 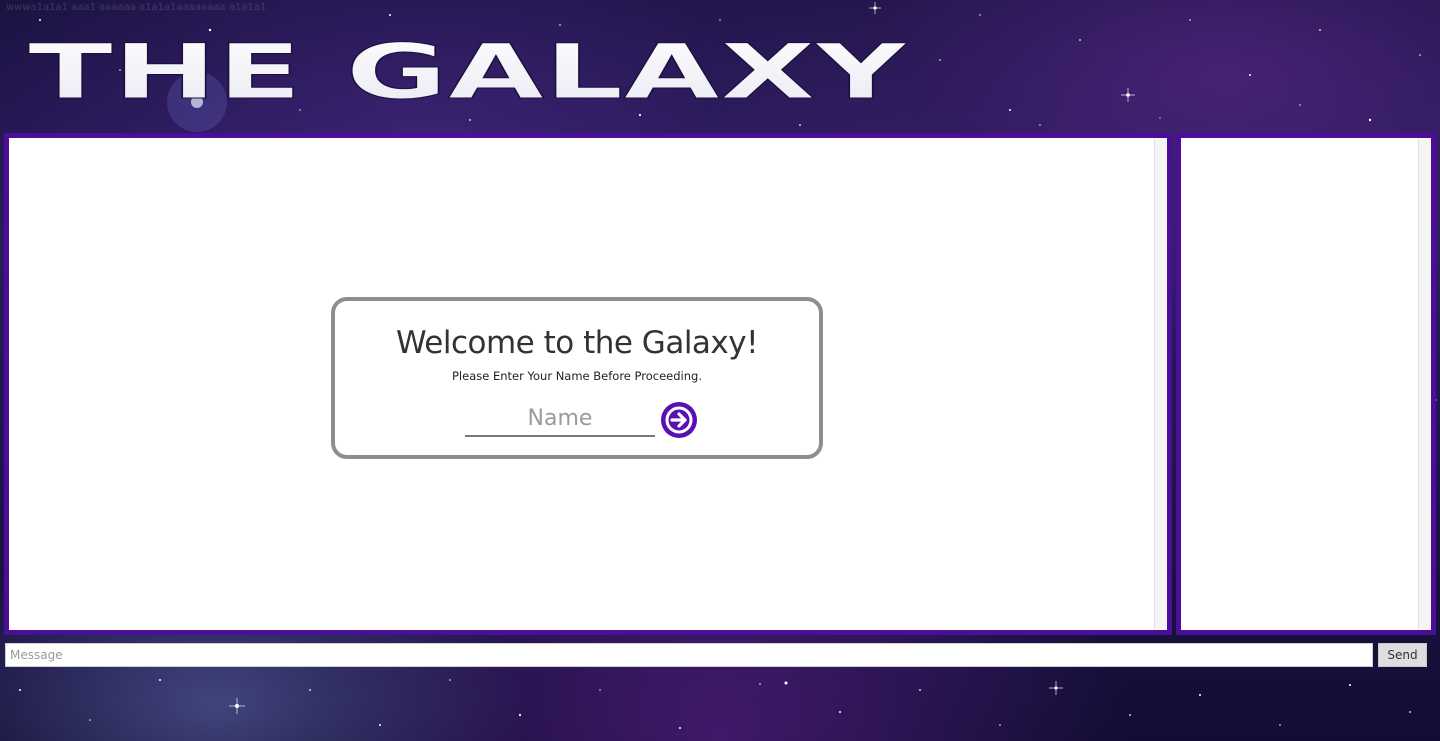 What do you see at coordinates (1160, 384) in the screenshot?
I see `main-panel-scrollbar` at bounding box center [1160, 384].